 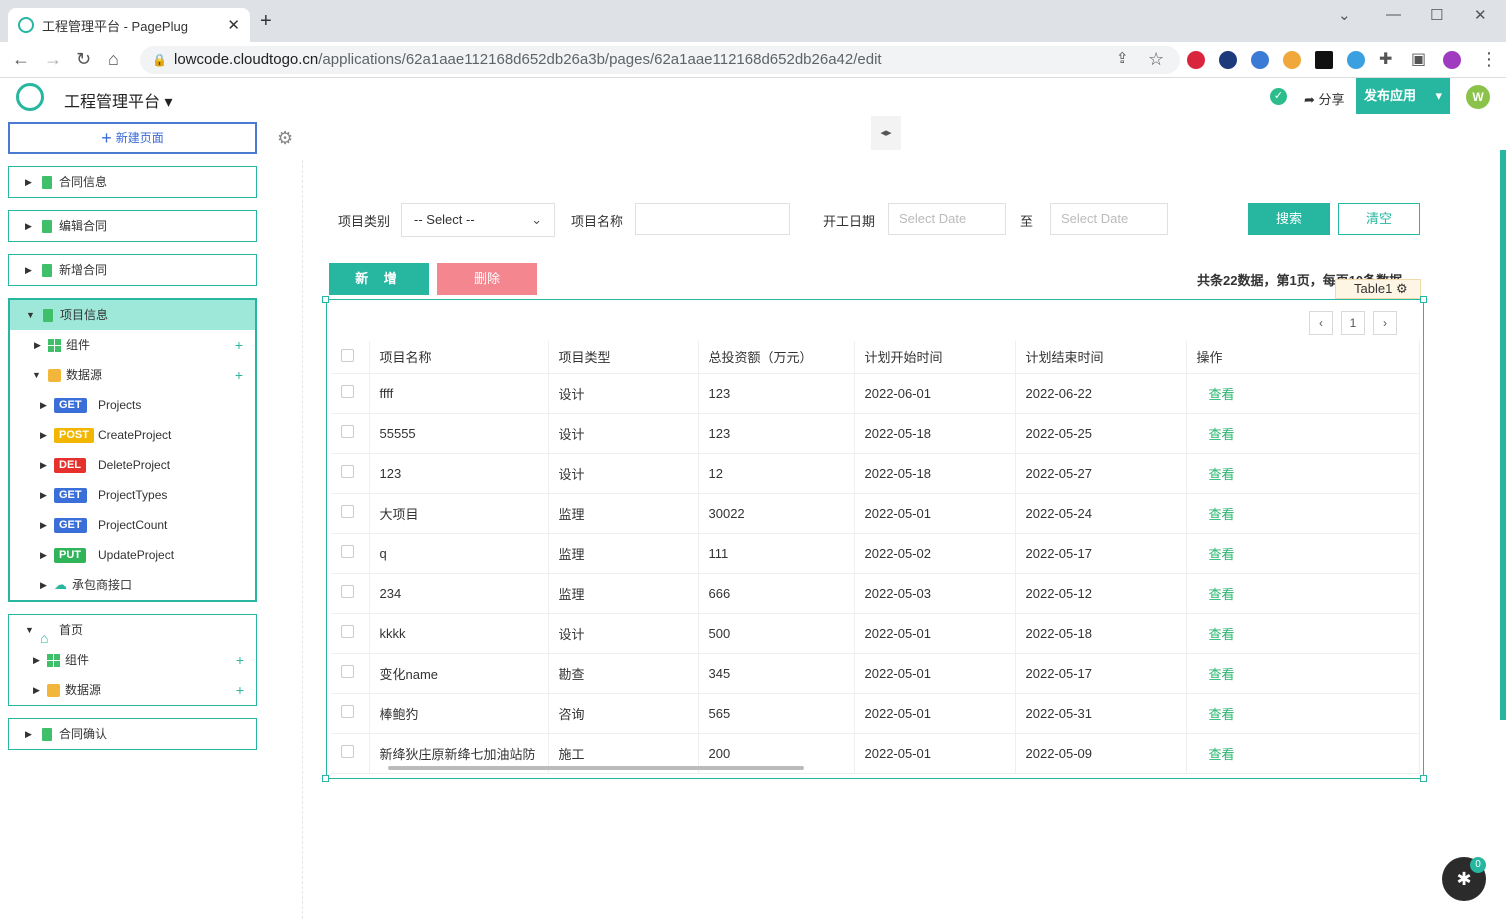 I want to click on table-row: q 监理 111 2022-05-02 2022-05-17 查看, so click(x=875, y=553).